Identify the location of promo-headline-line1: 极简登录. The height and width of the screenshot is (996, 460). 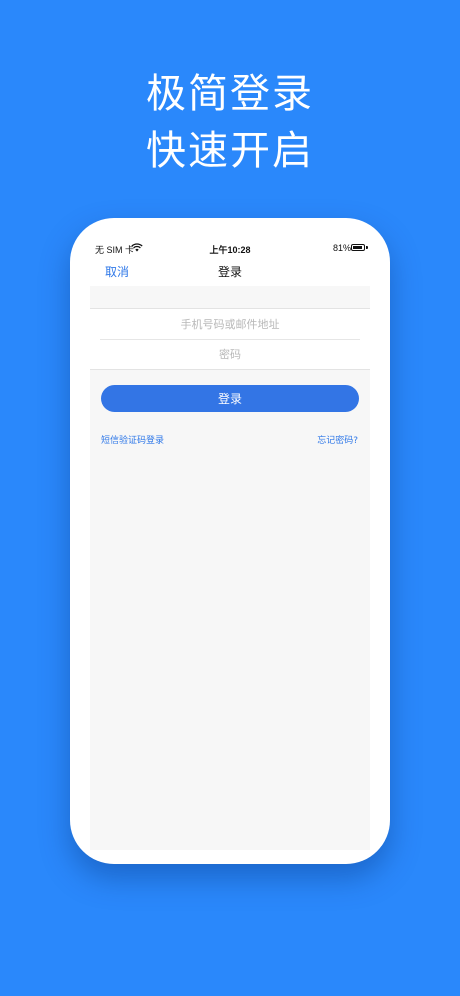
(230, 94).